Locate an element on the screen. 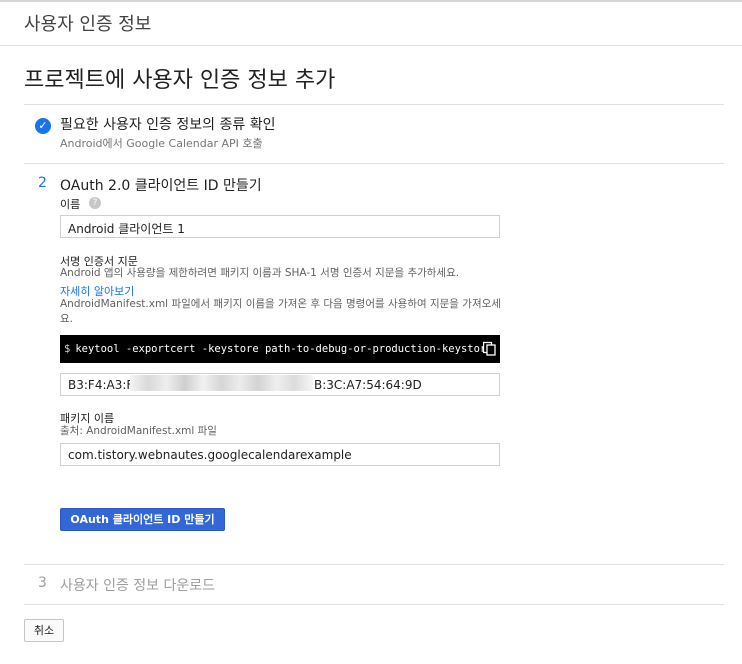 The width and height of the screenshot is (742, 664). step3-number: 3 is located at coordinates (42, 583).